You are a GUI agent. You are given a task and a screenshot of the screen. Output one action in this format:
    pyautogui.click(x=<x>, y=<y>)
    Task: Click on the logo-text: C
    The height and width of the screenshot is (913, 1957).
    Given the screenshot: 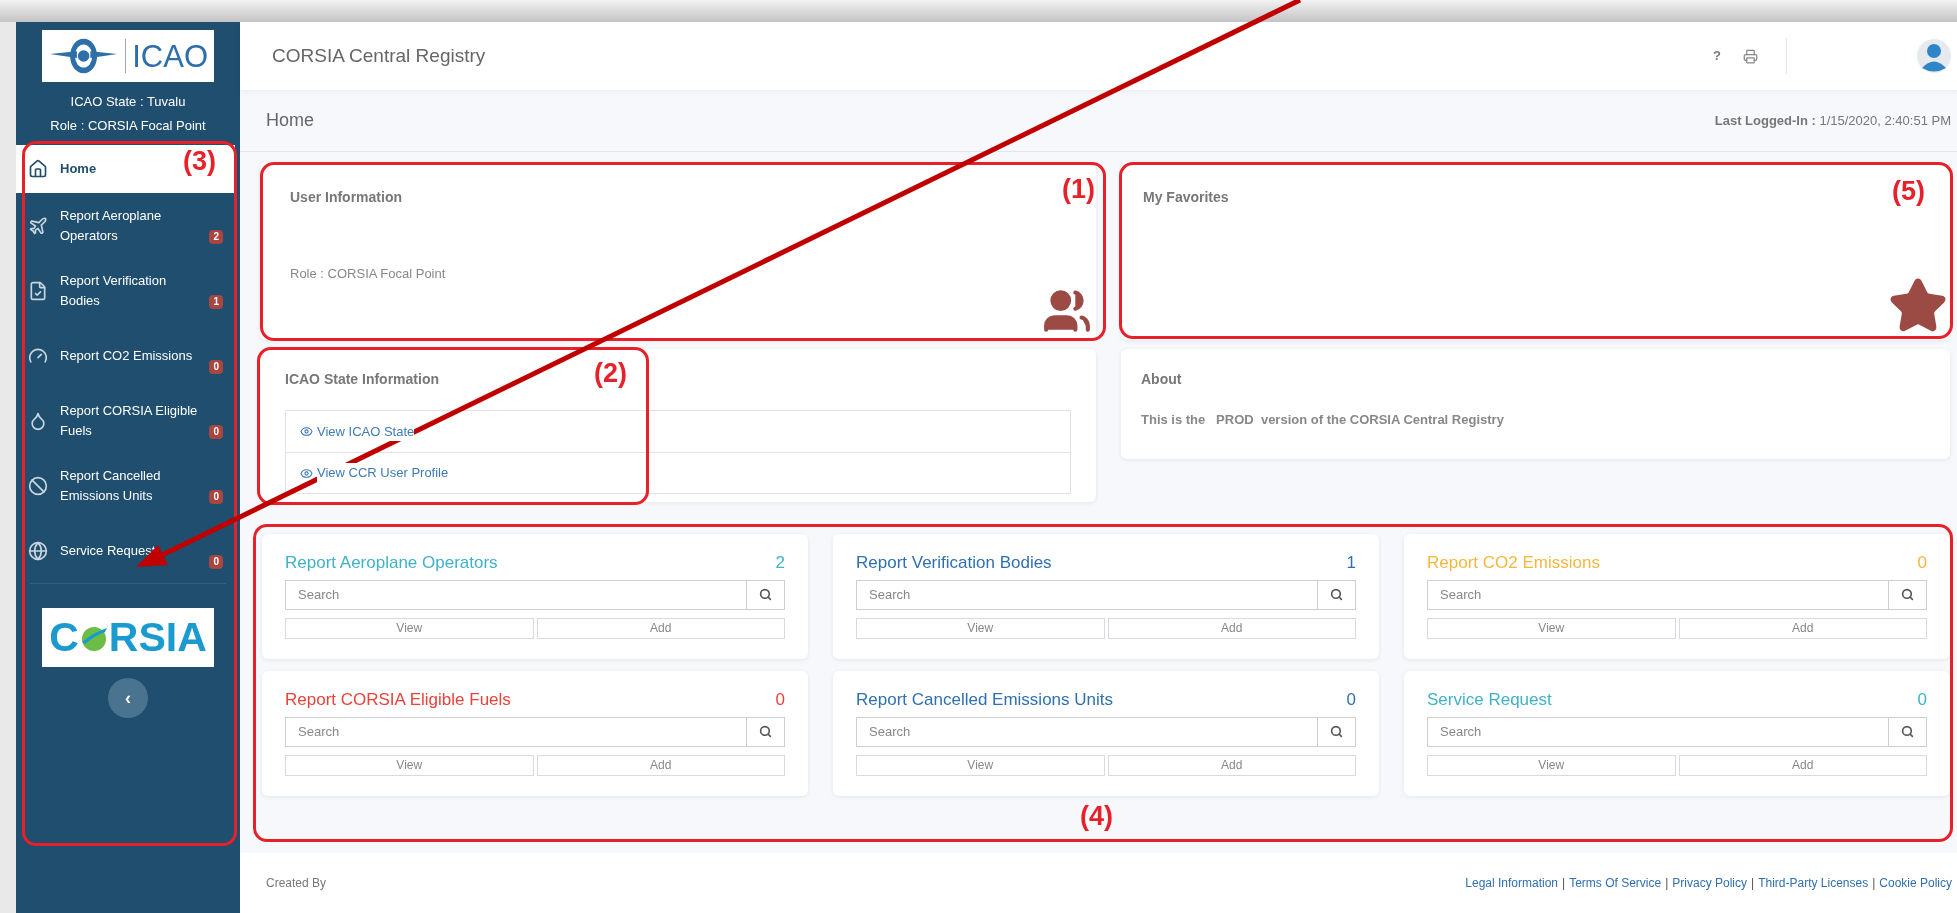 What is the action you would take?
    pyautogui.click(x=64, y=637)
    